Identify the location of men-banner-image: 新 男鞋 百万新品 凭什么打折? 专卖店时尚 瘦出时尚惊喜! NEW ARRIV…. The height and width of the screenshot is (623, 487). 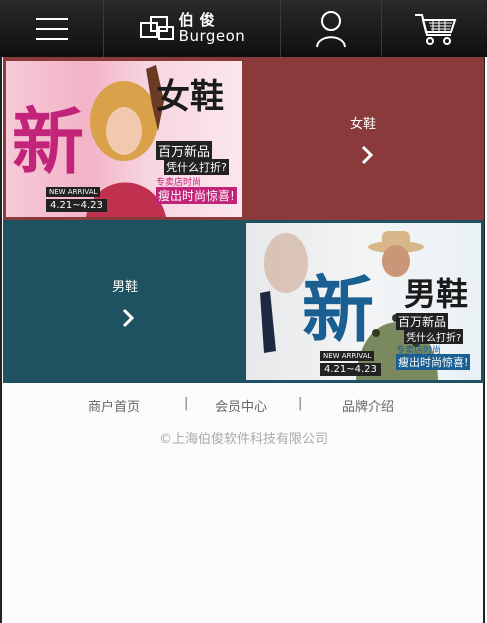
(363, 301).